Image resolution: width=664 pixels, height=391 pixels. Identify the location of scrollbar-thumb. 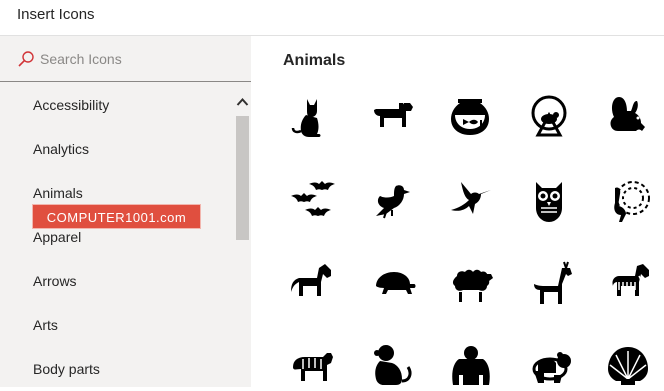
(242, 178).